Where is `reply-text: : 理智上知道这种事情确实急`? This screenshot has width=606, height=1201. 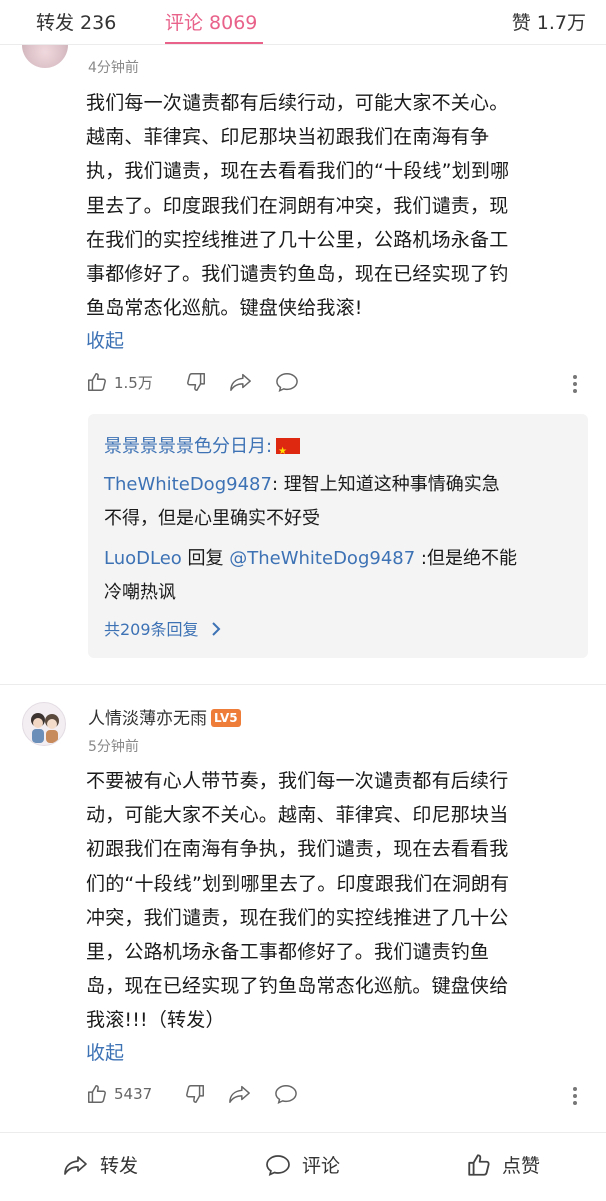 reply-text: : 理智上知道这种事情确实急 is located at coordinates (385, 484).